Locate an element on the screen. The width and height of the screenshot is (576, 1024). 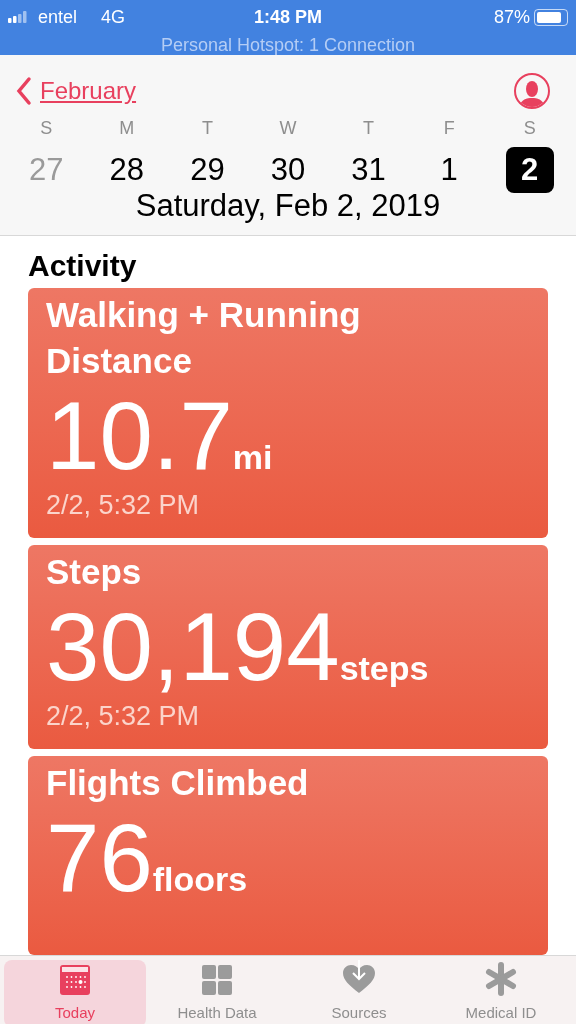
network-text: 4G is located at coordinates (113, 17).